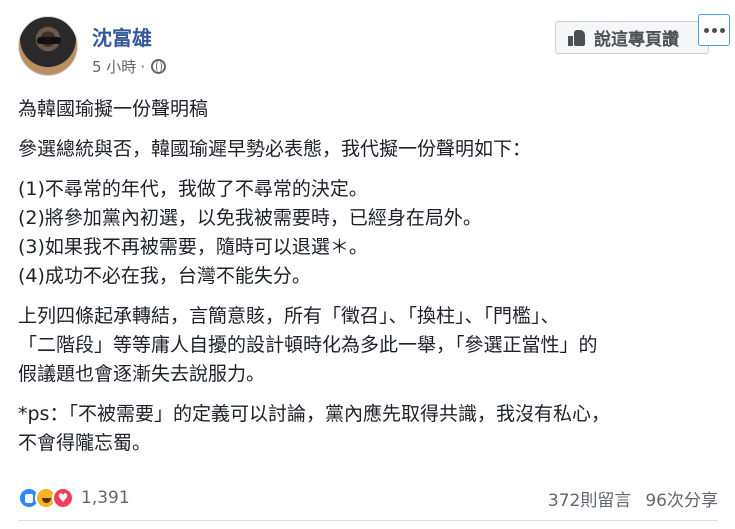  I want to click on ps-line: 不會得隴忘蜀。, so click(85, 443).